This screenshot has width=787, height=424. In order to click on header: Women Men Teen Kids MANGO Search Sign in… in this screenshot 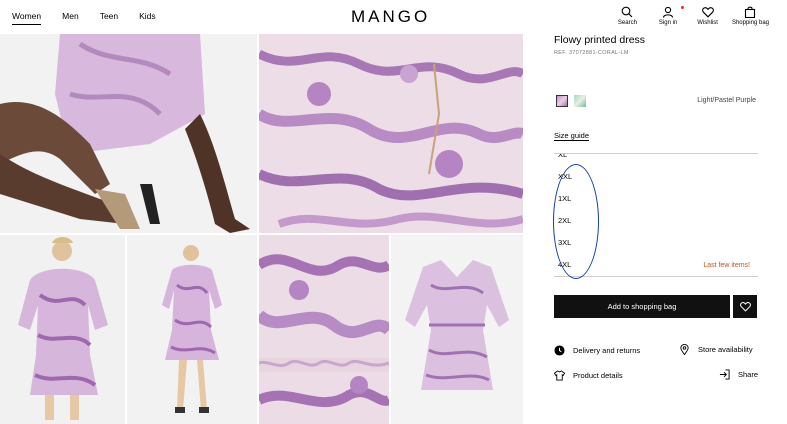, I will do `click(393, 17)`.